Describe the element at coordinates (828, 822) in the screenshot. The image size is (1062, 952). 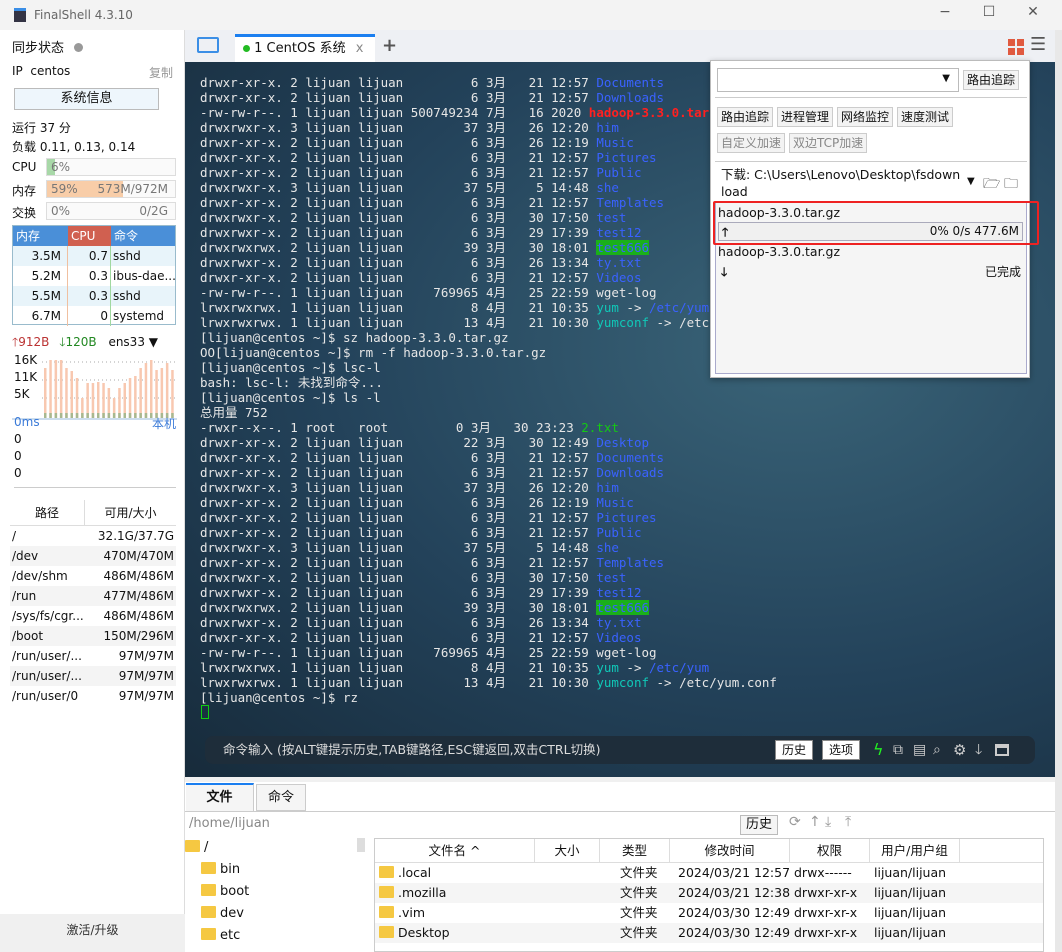
I see `download-icon: ⤓` at that location.